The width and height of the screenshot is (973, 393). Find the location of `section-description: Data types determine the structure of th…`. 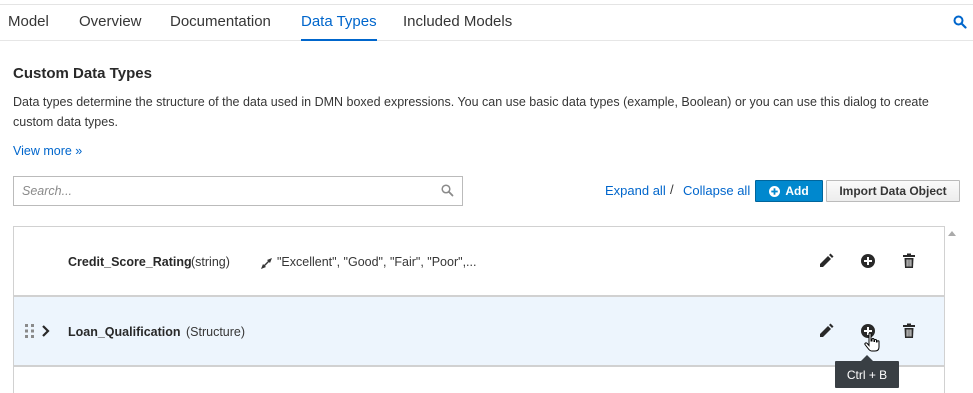

section-description: Data types determine the structure of th… is located at coordinates (471, 112).